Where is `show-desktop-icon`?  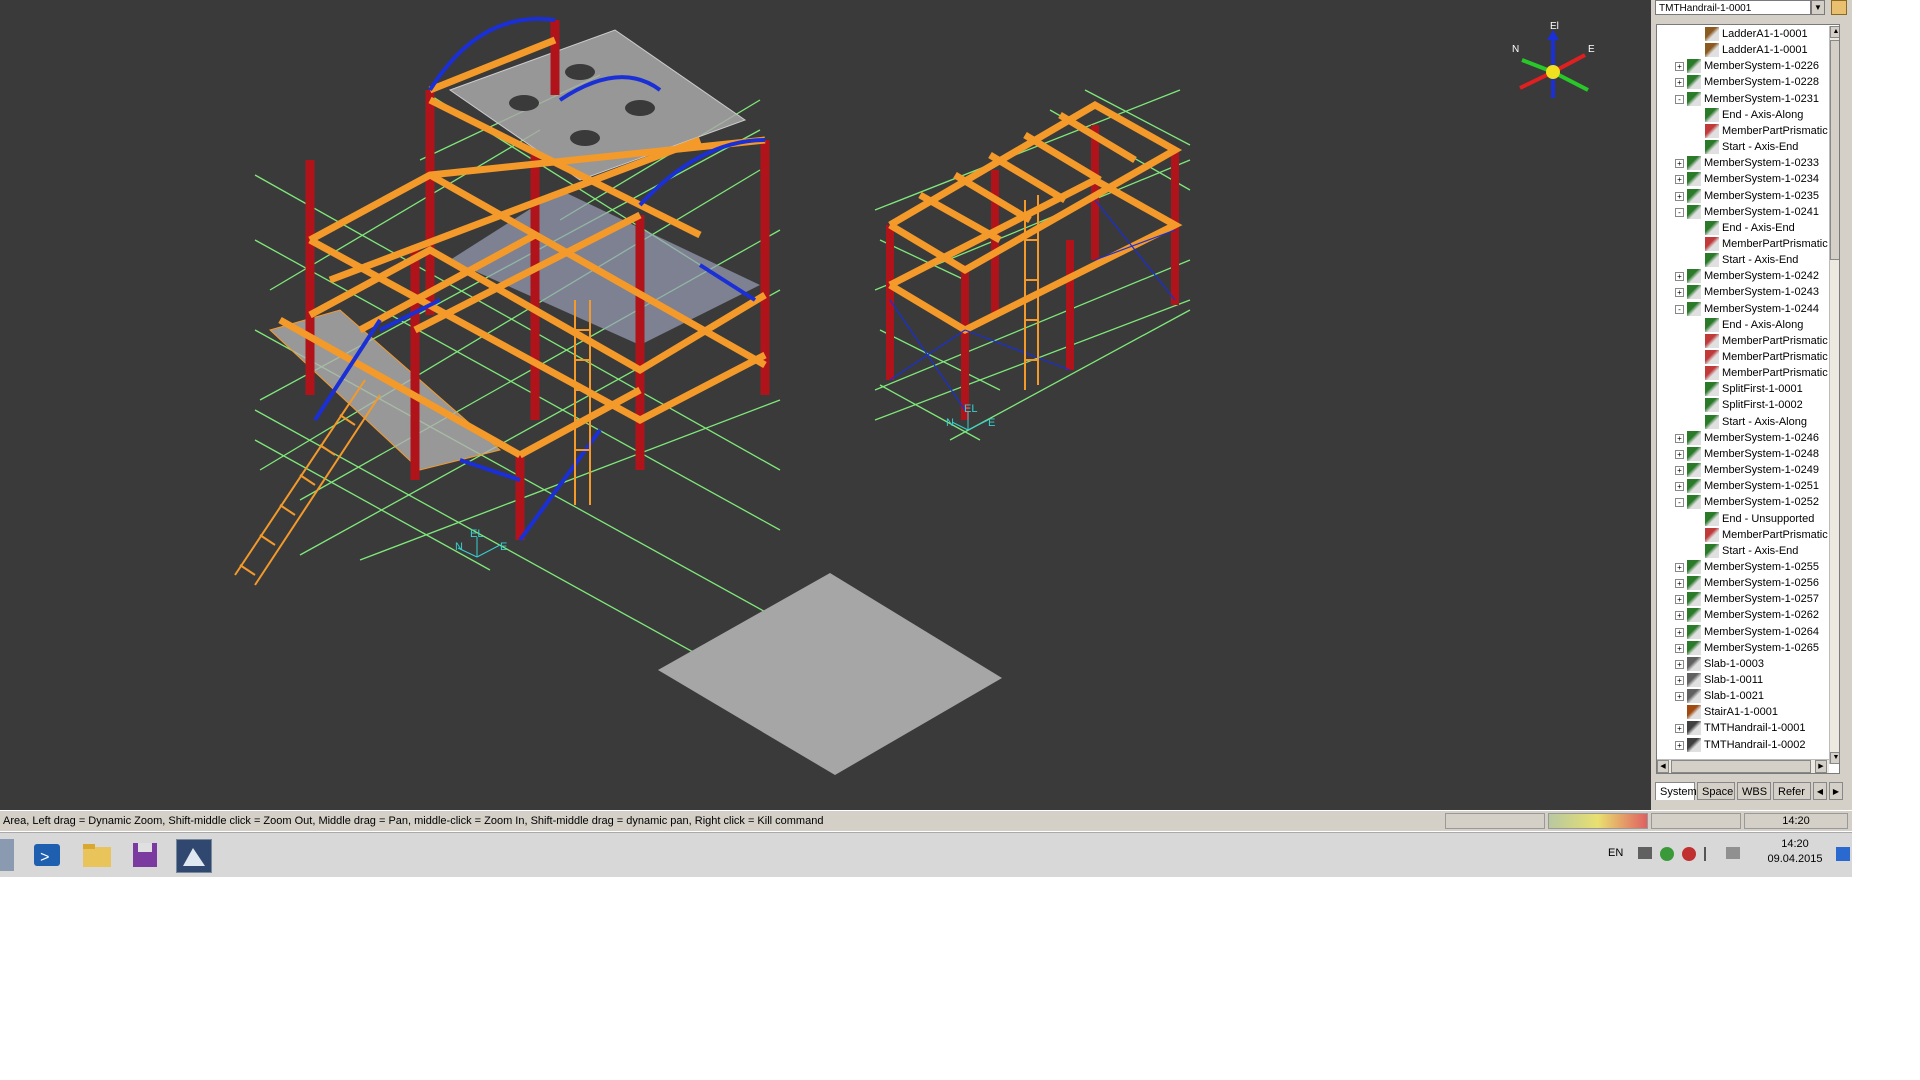
show-desktop-icon is located at coordinates (1843, 854).